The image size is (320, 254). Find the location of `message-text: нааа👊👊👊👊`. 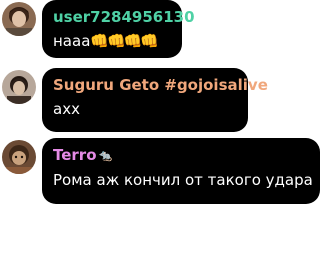

message-text: нааа👊👊👊👊 is located at coordinates (112, 41).